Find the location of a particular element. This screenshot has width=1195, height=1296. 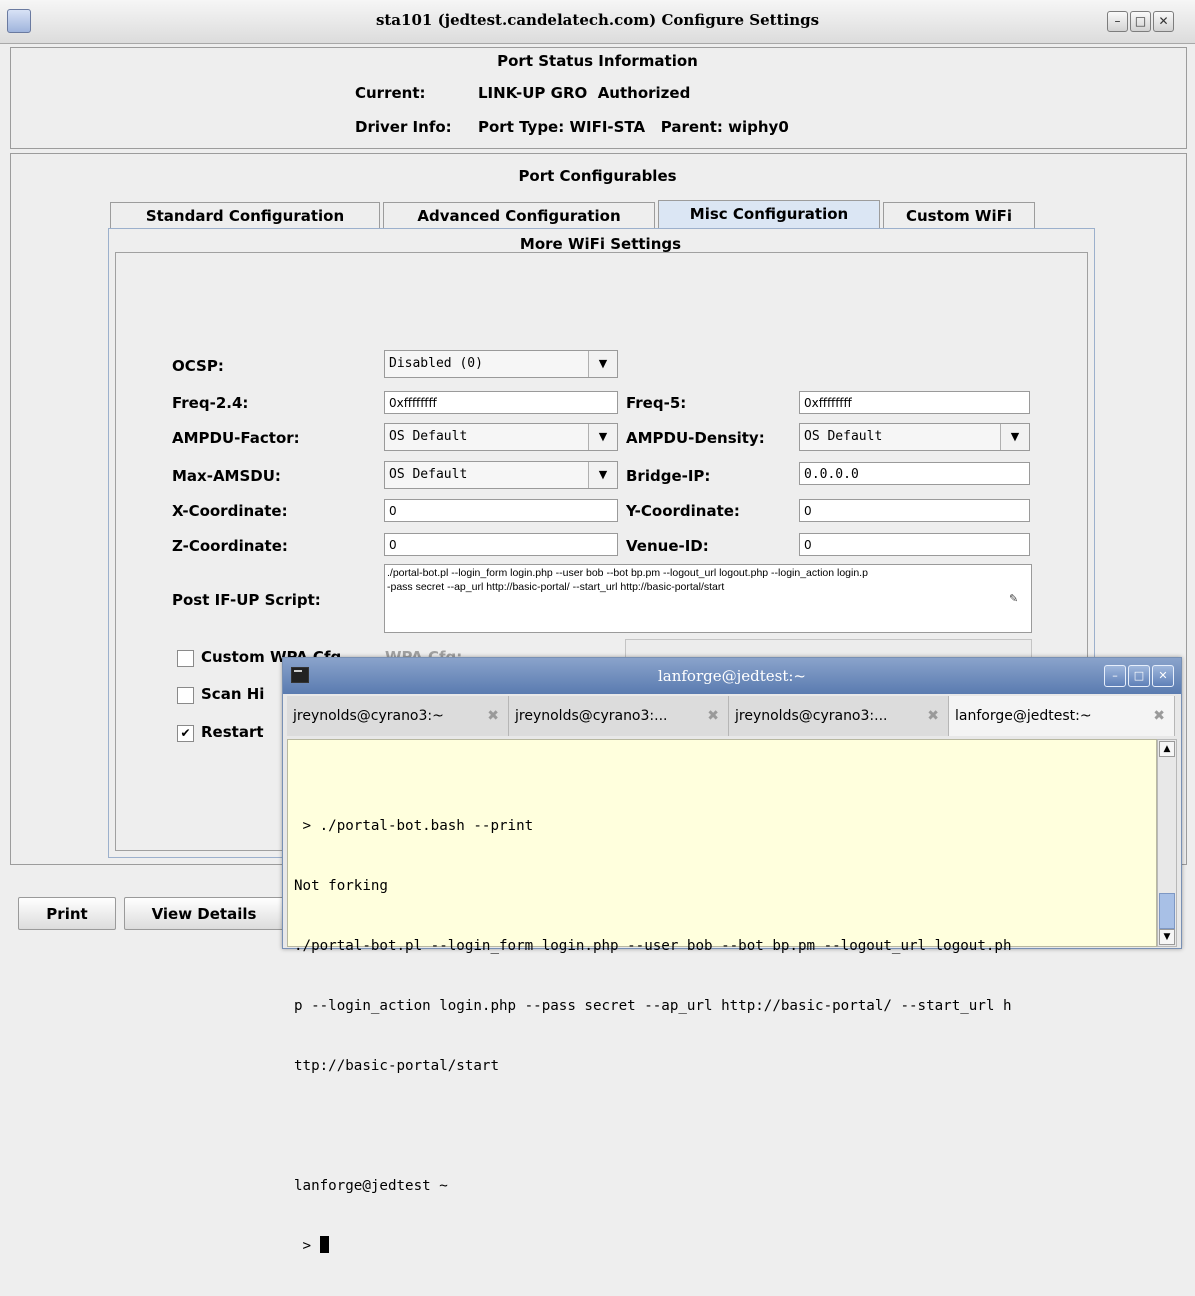

ampdu-density-select: OS Default ▼ is located at coordinates (914, 437).